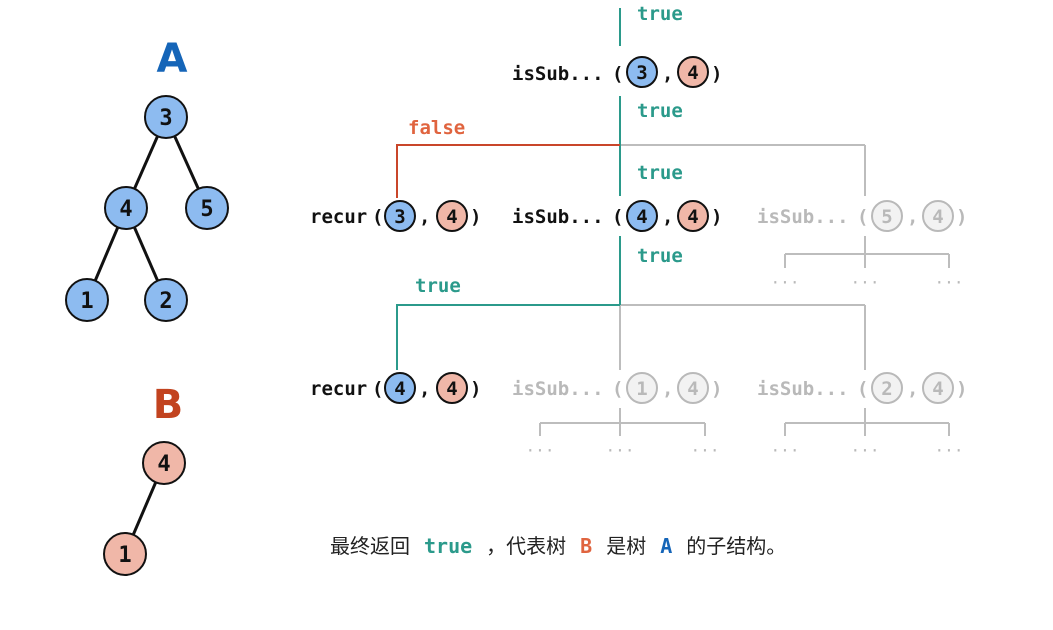 The height and width of the screenshot is (630, 1053). What do you see at coordinates (660, 173) in the screenshot?
I see `edge-label-mid-true: true` at bounding box center [660, 173].